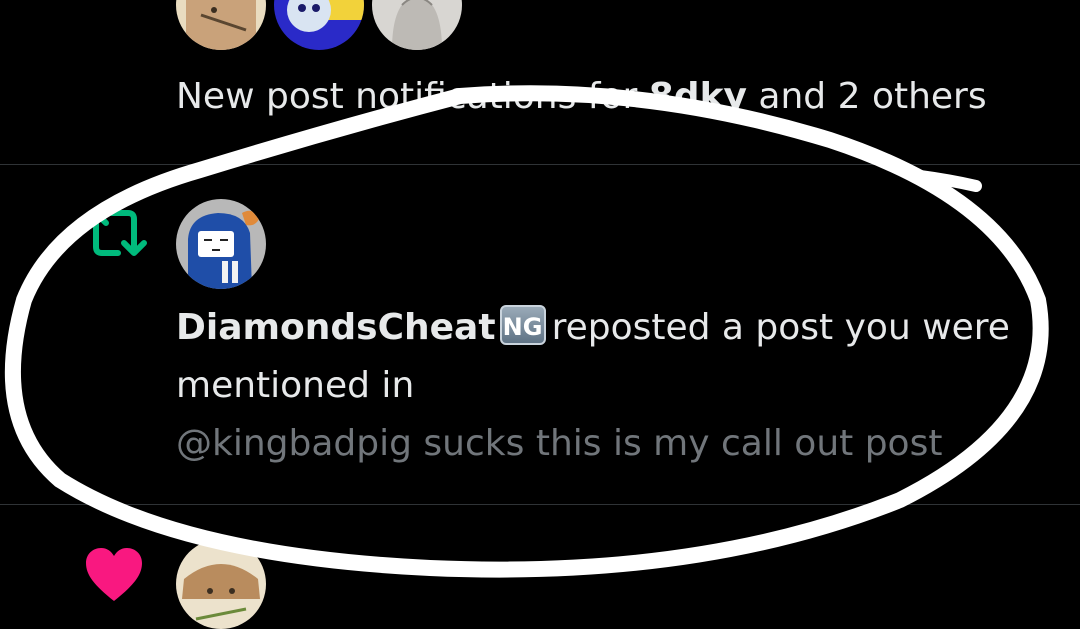  I want to click on bell-icon, so click(114, 12).